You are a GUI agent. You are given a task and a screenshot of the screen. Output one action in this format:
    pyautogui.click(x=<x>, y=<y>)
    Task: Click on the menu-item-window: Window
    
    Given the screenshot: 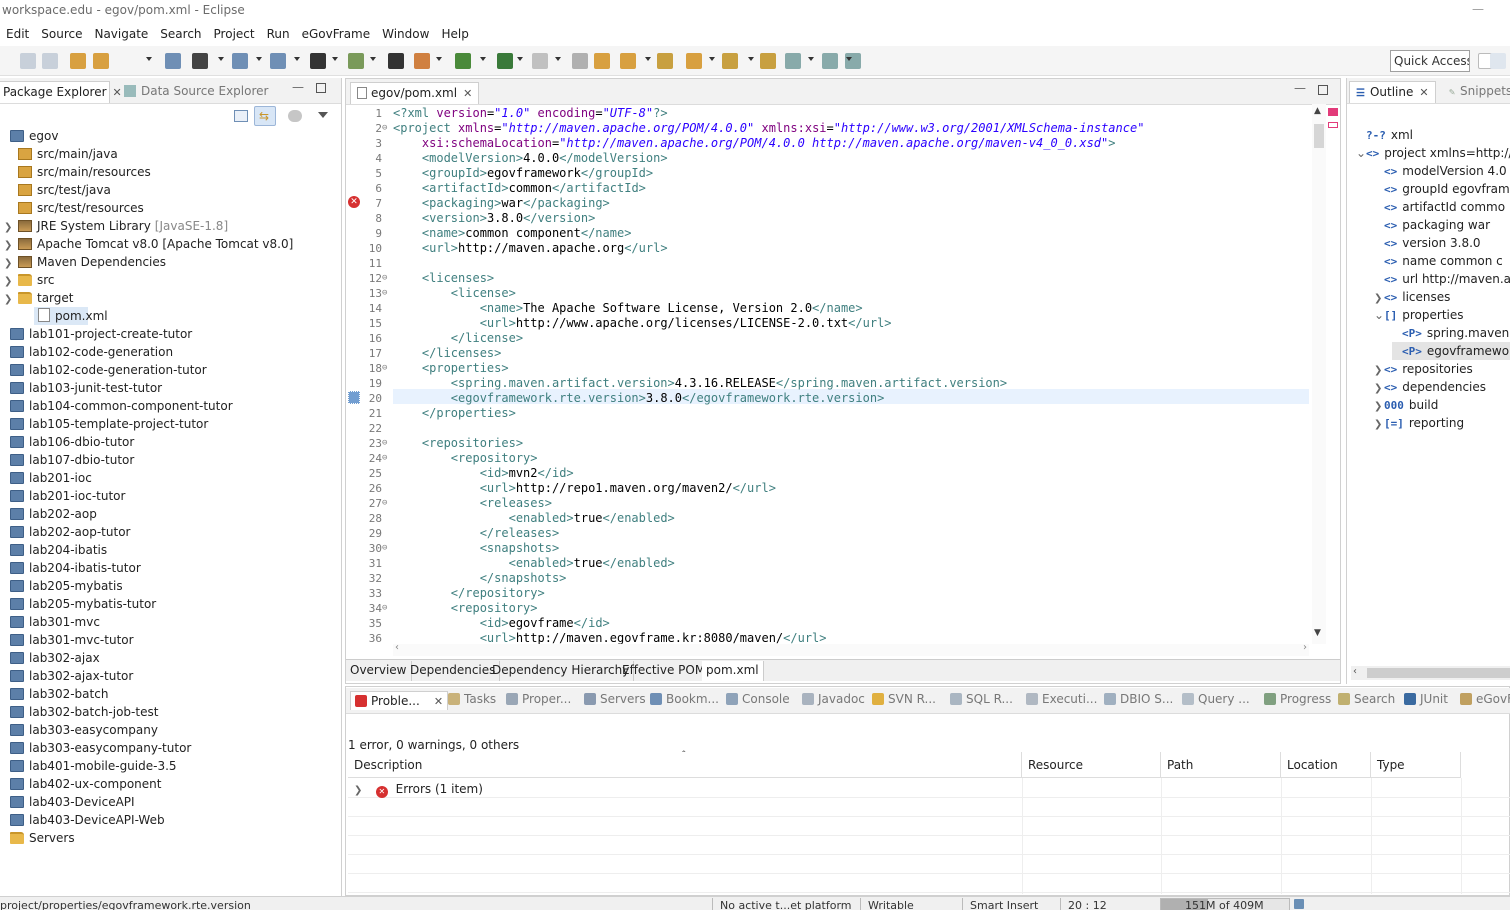 What is the action you would take?
    pyautogui.click(x=405, y=34)
    